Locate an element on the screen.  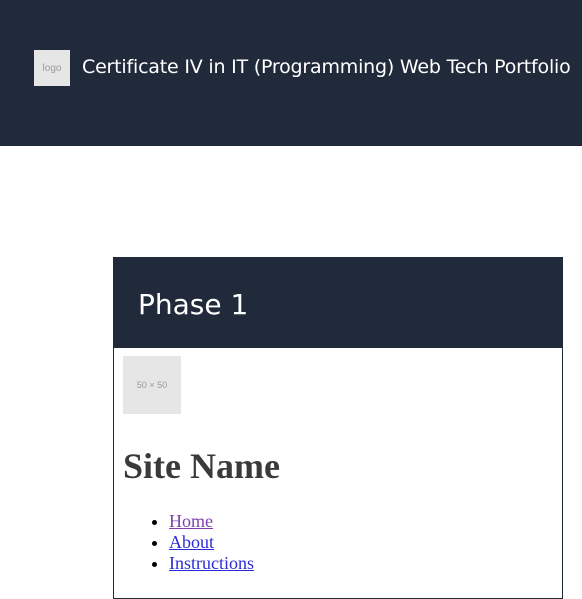
card-title: Phase 1 is located at coordinates (193, 304).